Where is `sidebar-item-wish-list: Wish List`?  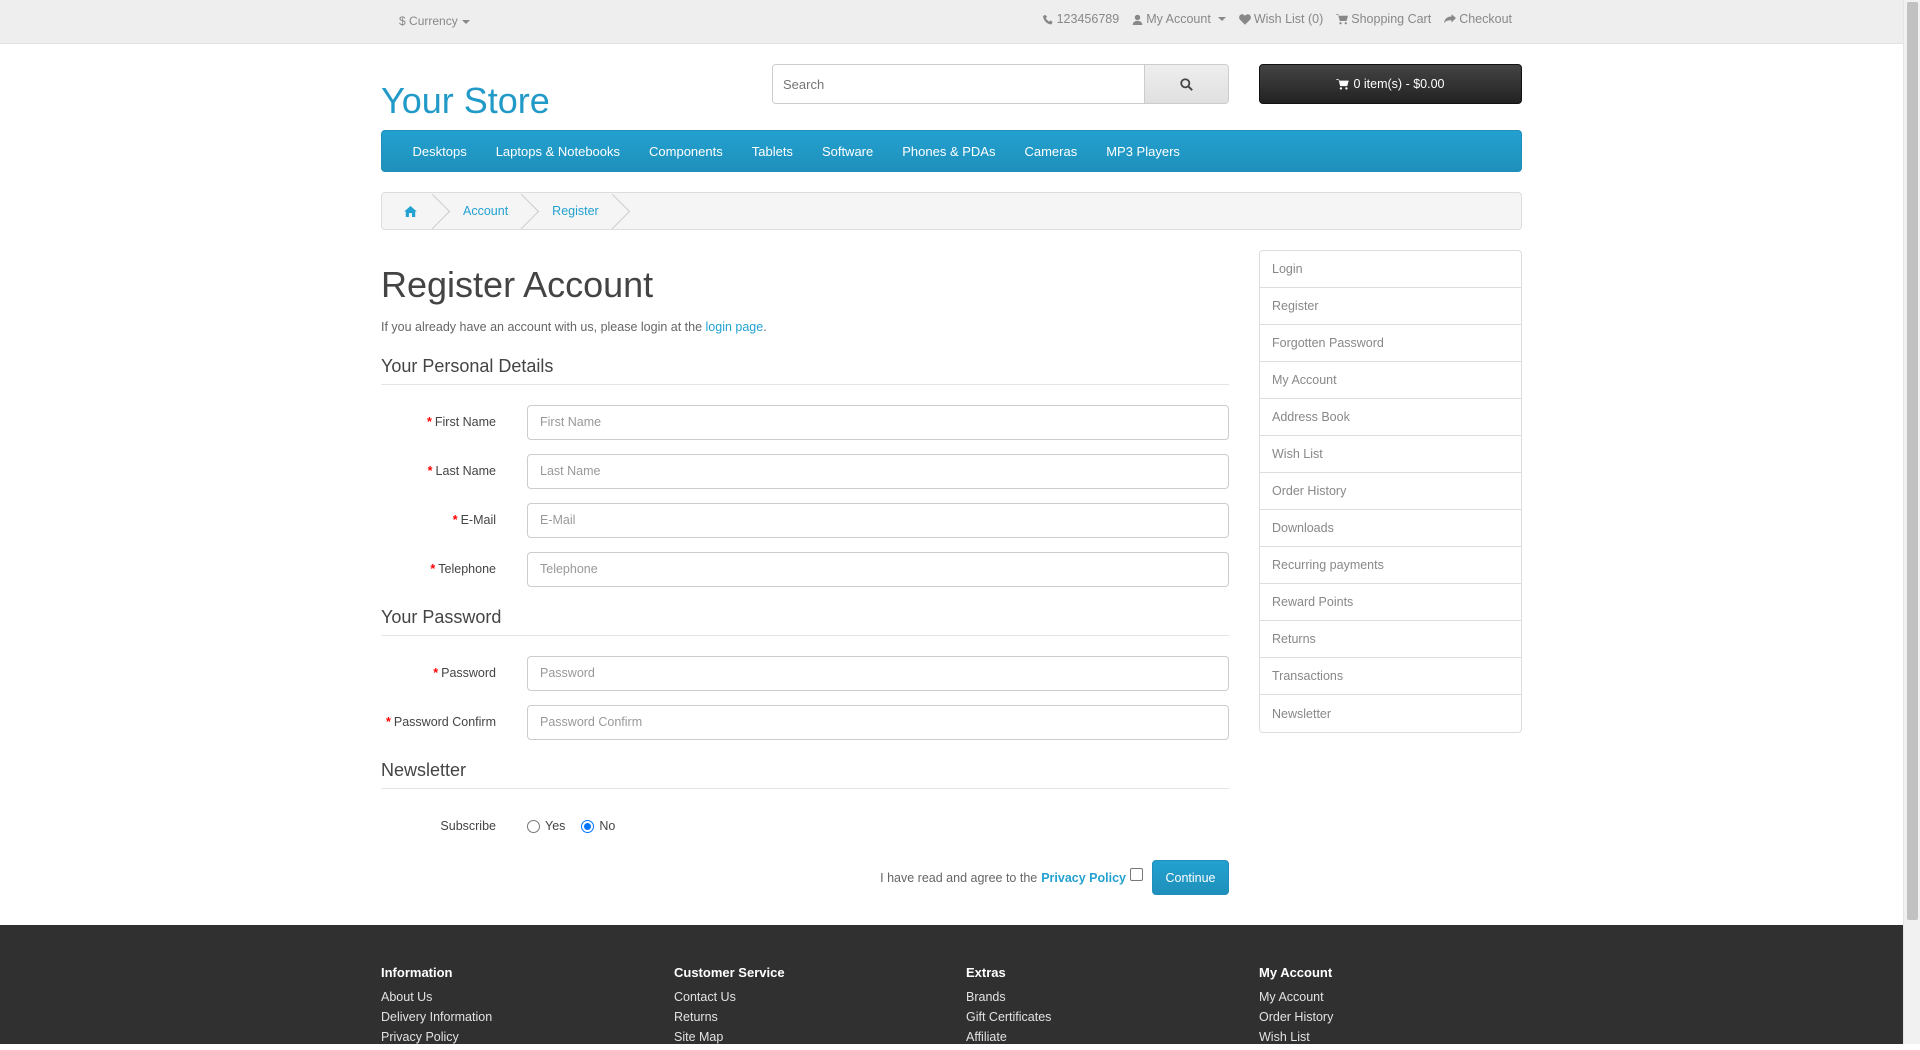 sidebar-item-wish-list: Wish List is located at coordinates (1390, 454).